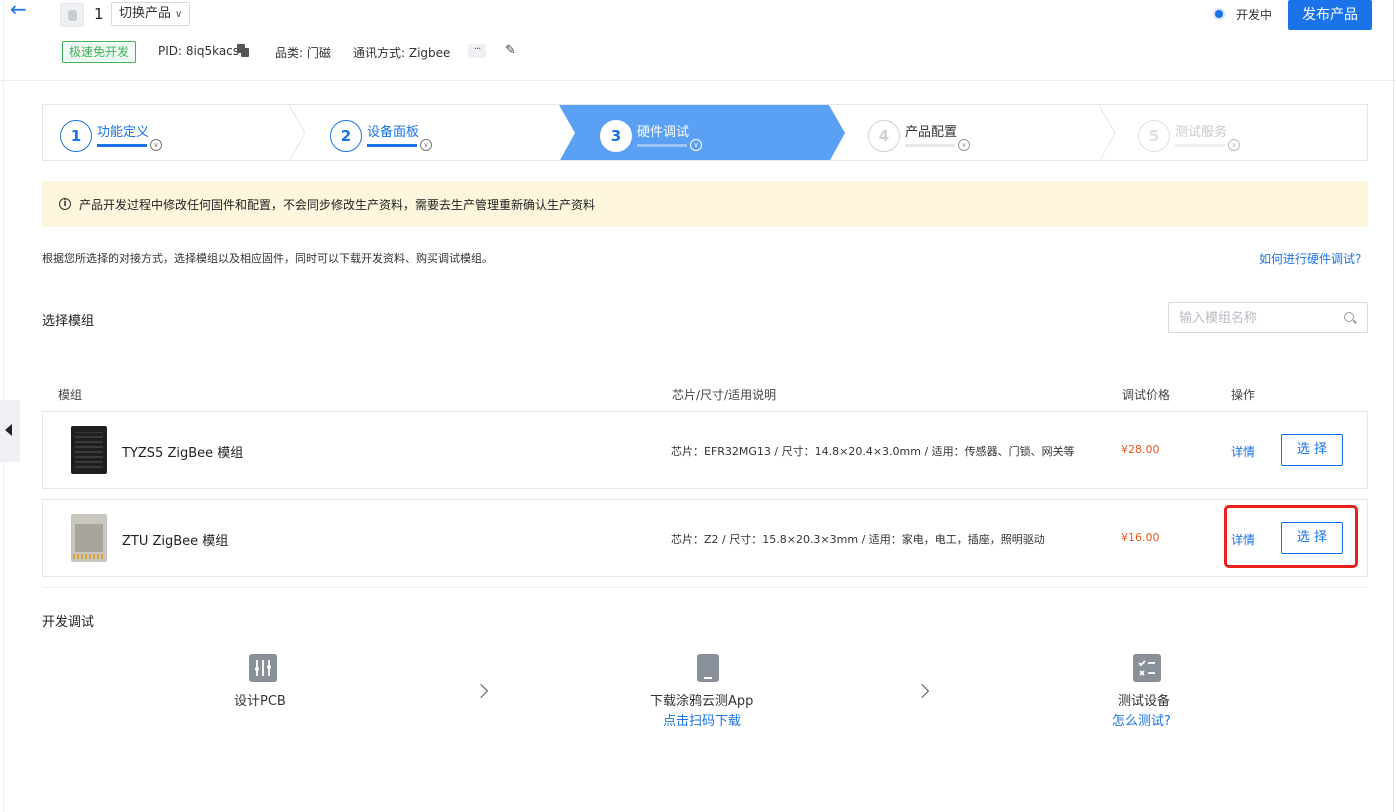 The width and height of the screenshot is (1396, 812). What do you see at coordinates (99, 52) in the screenshot?
I see `fast-dev-badge: 极速免开发` at bounding box center [99, 52].